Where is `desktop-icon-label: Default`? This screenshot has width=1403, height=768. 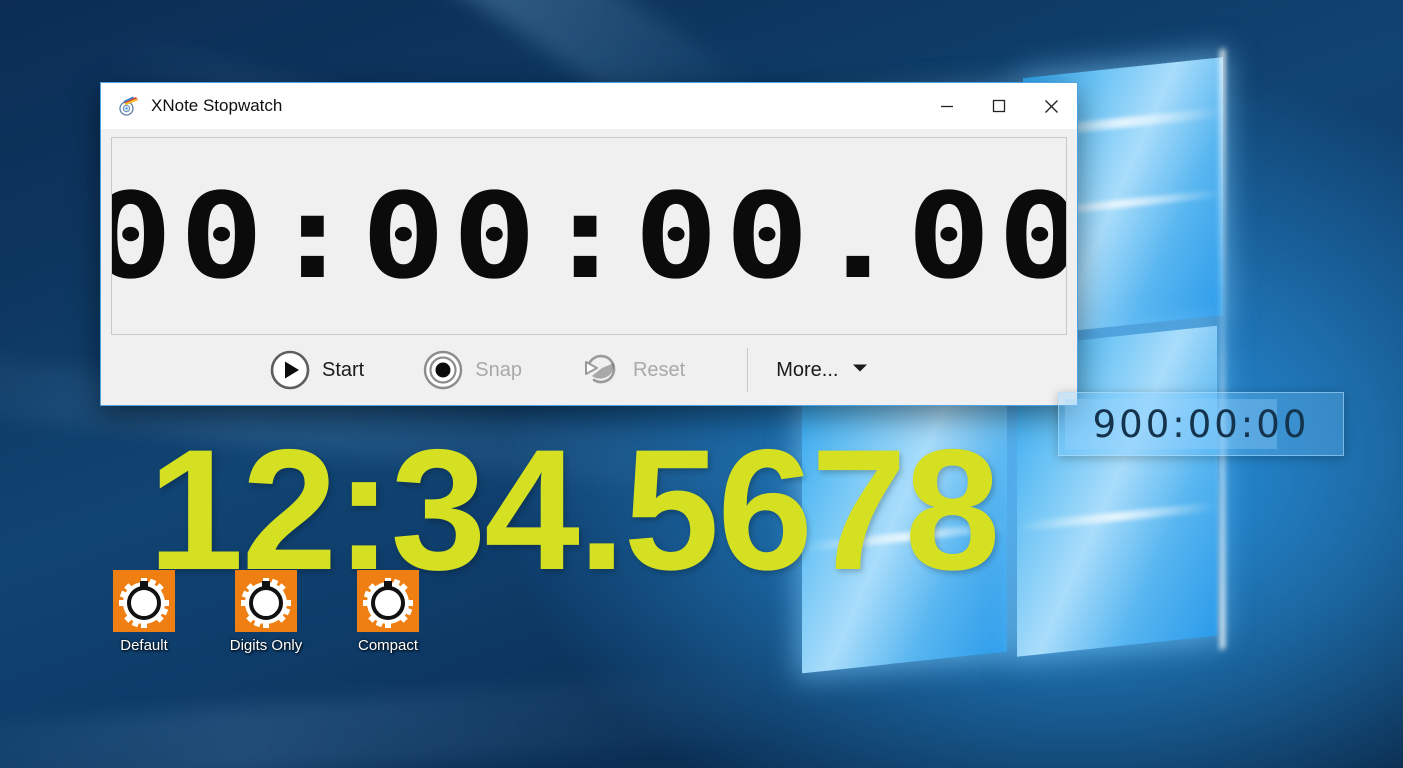
desktop-icon-label: Default is located at coordinates (144, 645).